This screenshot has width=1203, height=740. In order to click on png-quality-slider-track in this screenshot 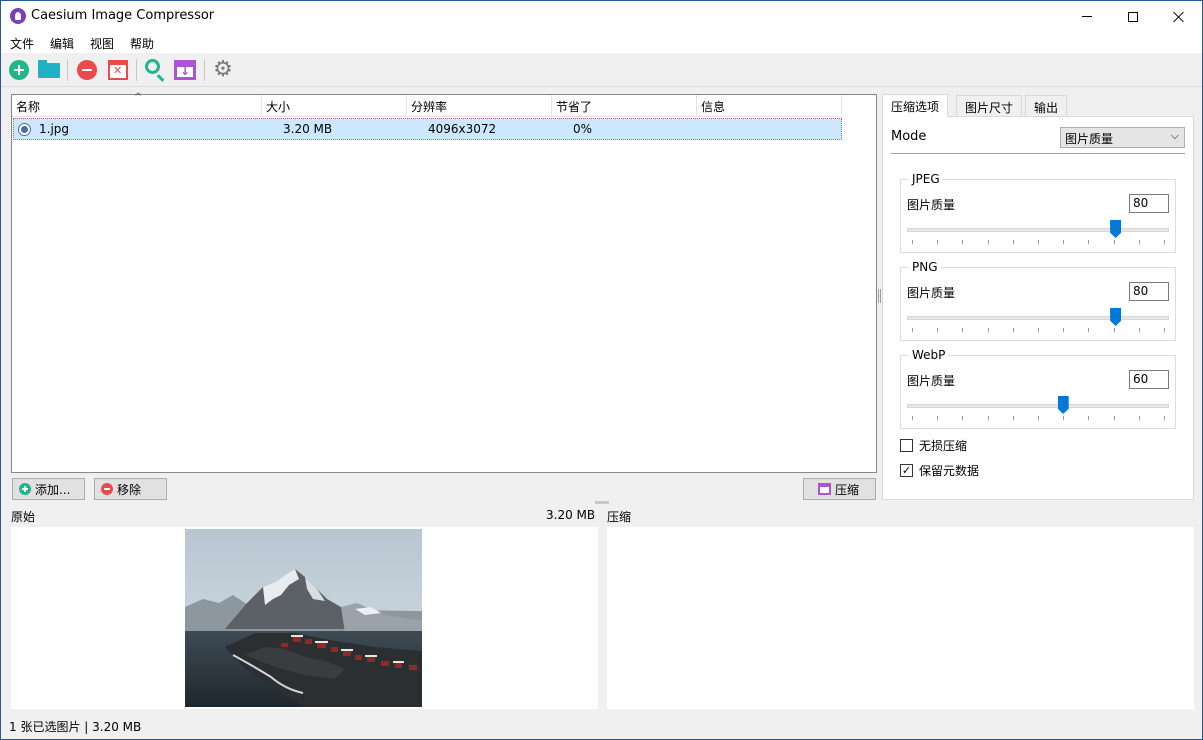, I will do `click(1038, 318)`.